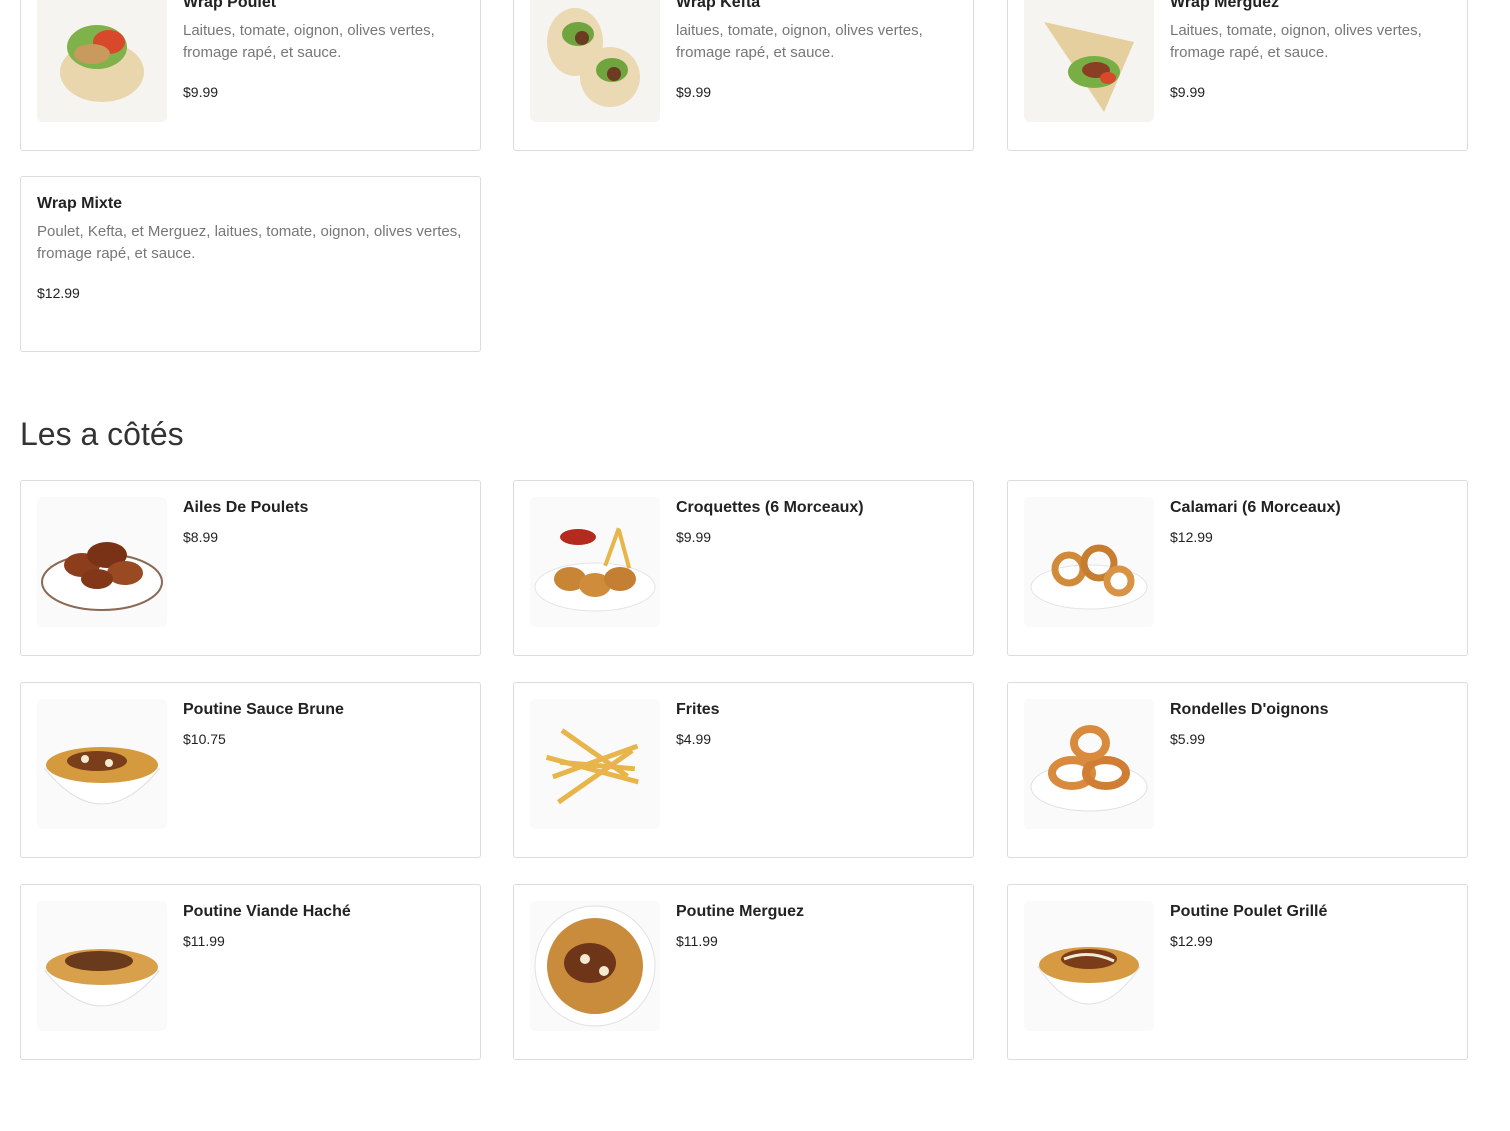 This screenshot has width=1510, height=1131. I want to click on item-name: Poutine Poulet Grillé, so click(1249, 911).